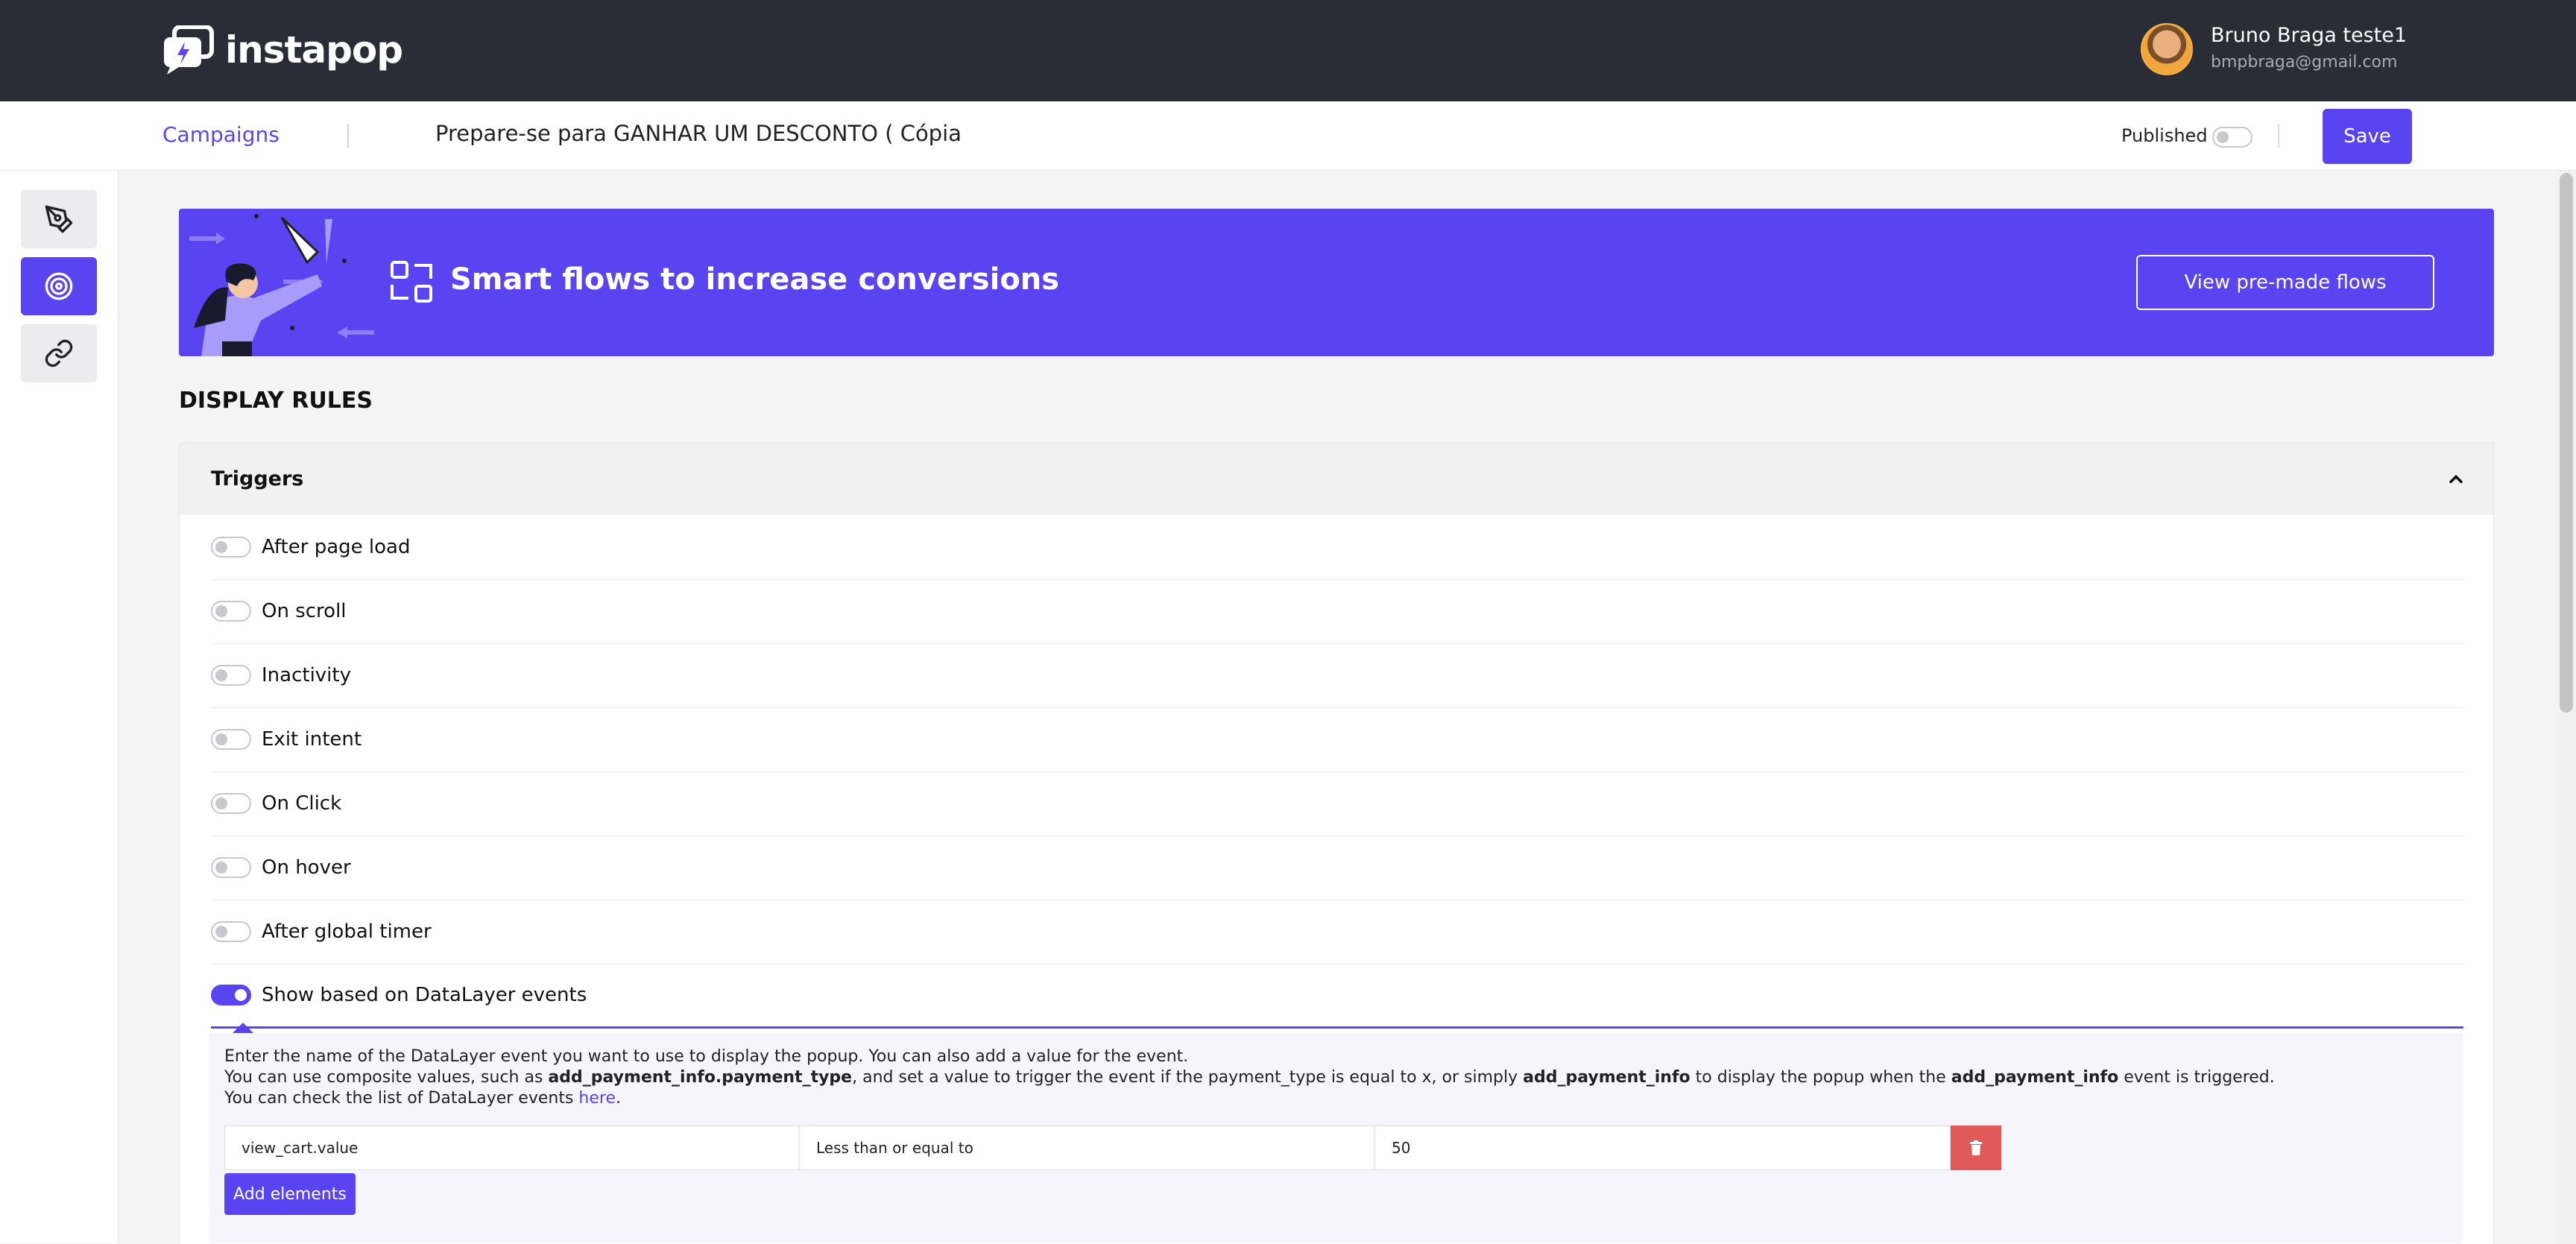 Image resolution: width=2576 pixels, height=1244 pixels. Describe the element at coordinates (276, 401) in the screenshot. I see `section-title: DISPLAY RULES` at that location.